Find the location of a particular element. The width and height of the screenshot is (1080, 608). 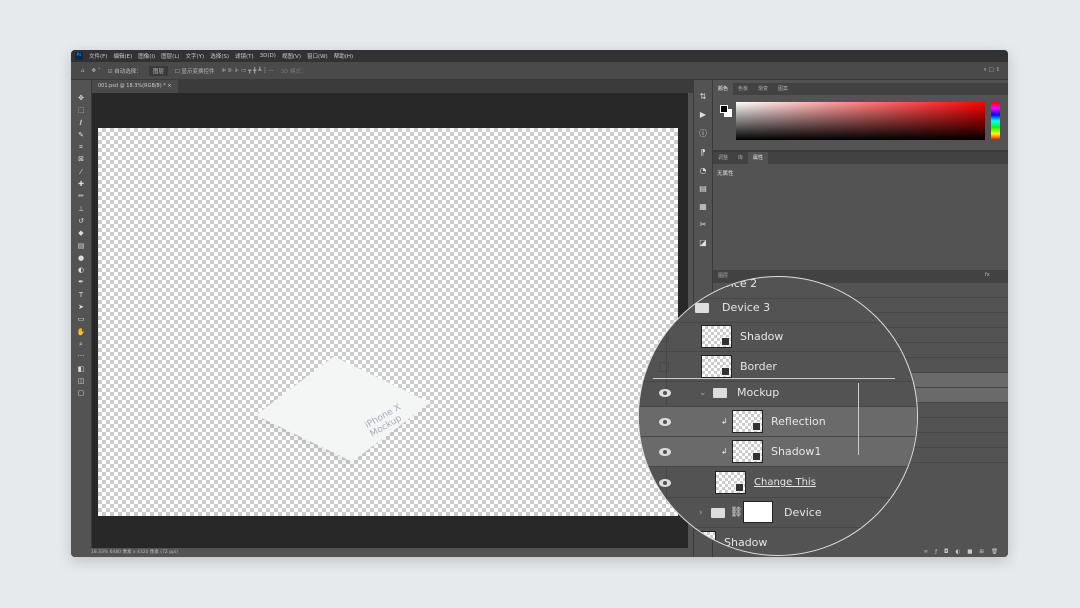

gradient-tool-icon: ▤ is located at coordinates (81, 246).